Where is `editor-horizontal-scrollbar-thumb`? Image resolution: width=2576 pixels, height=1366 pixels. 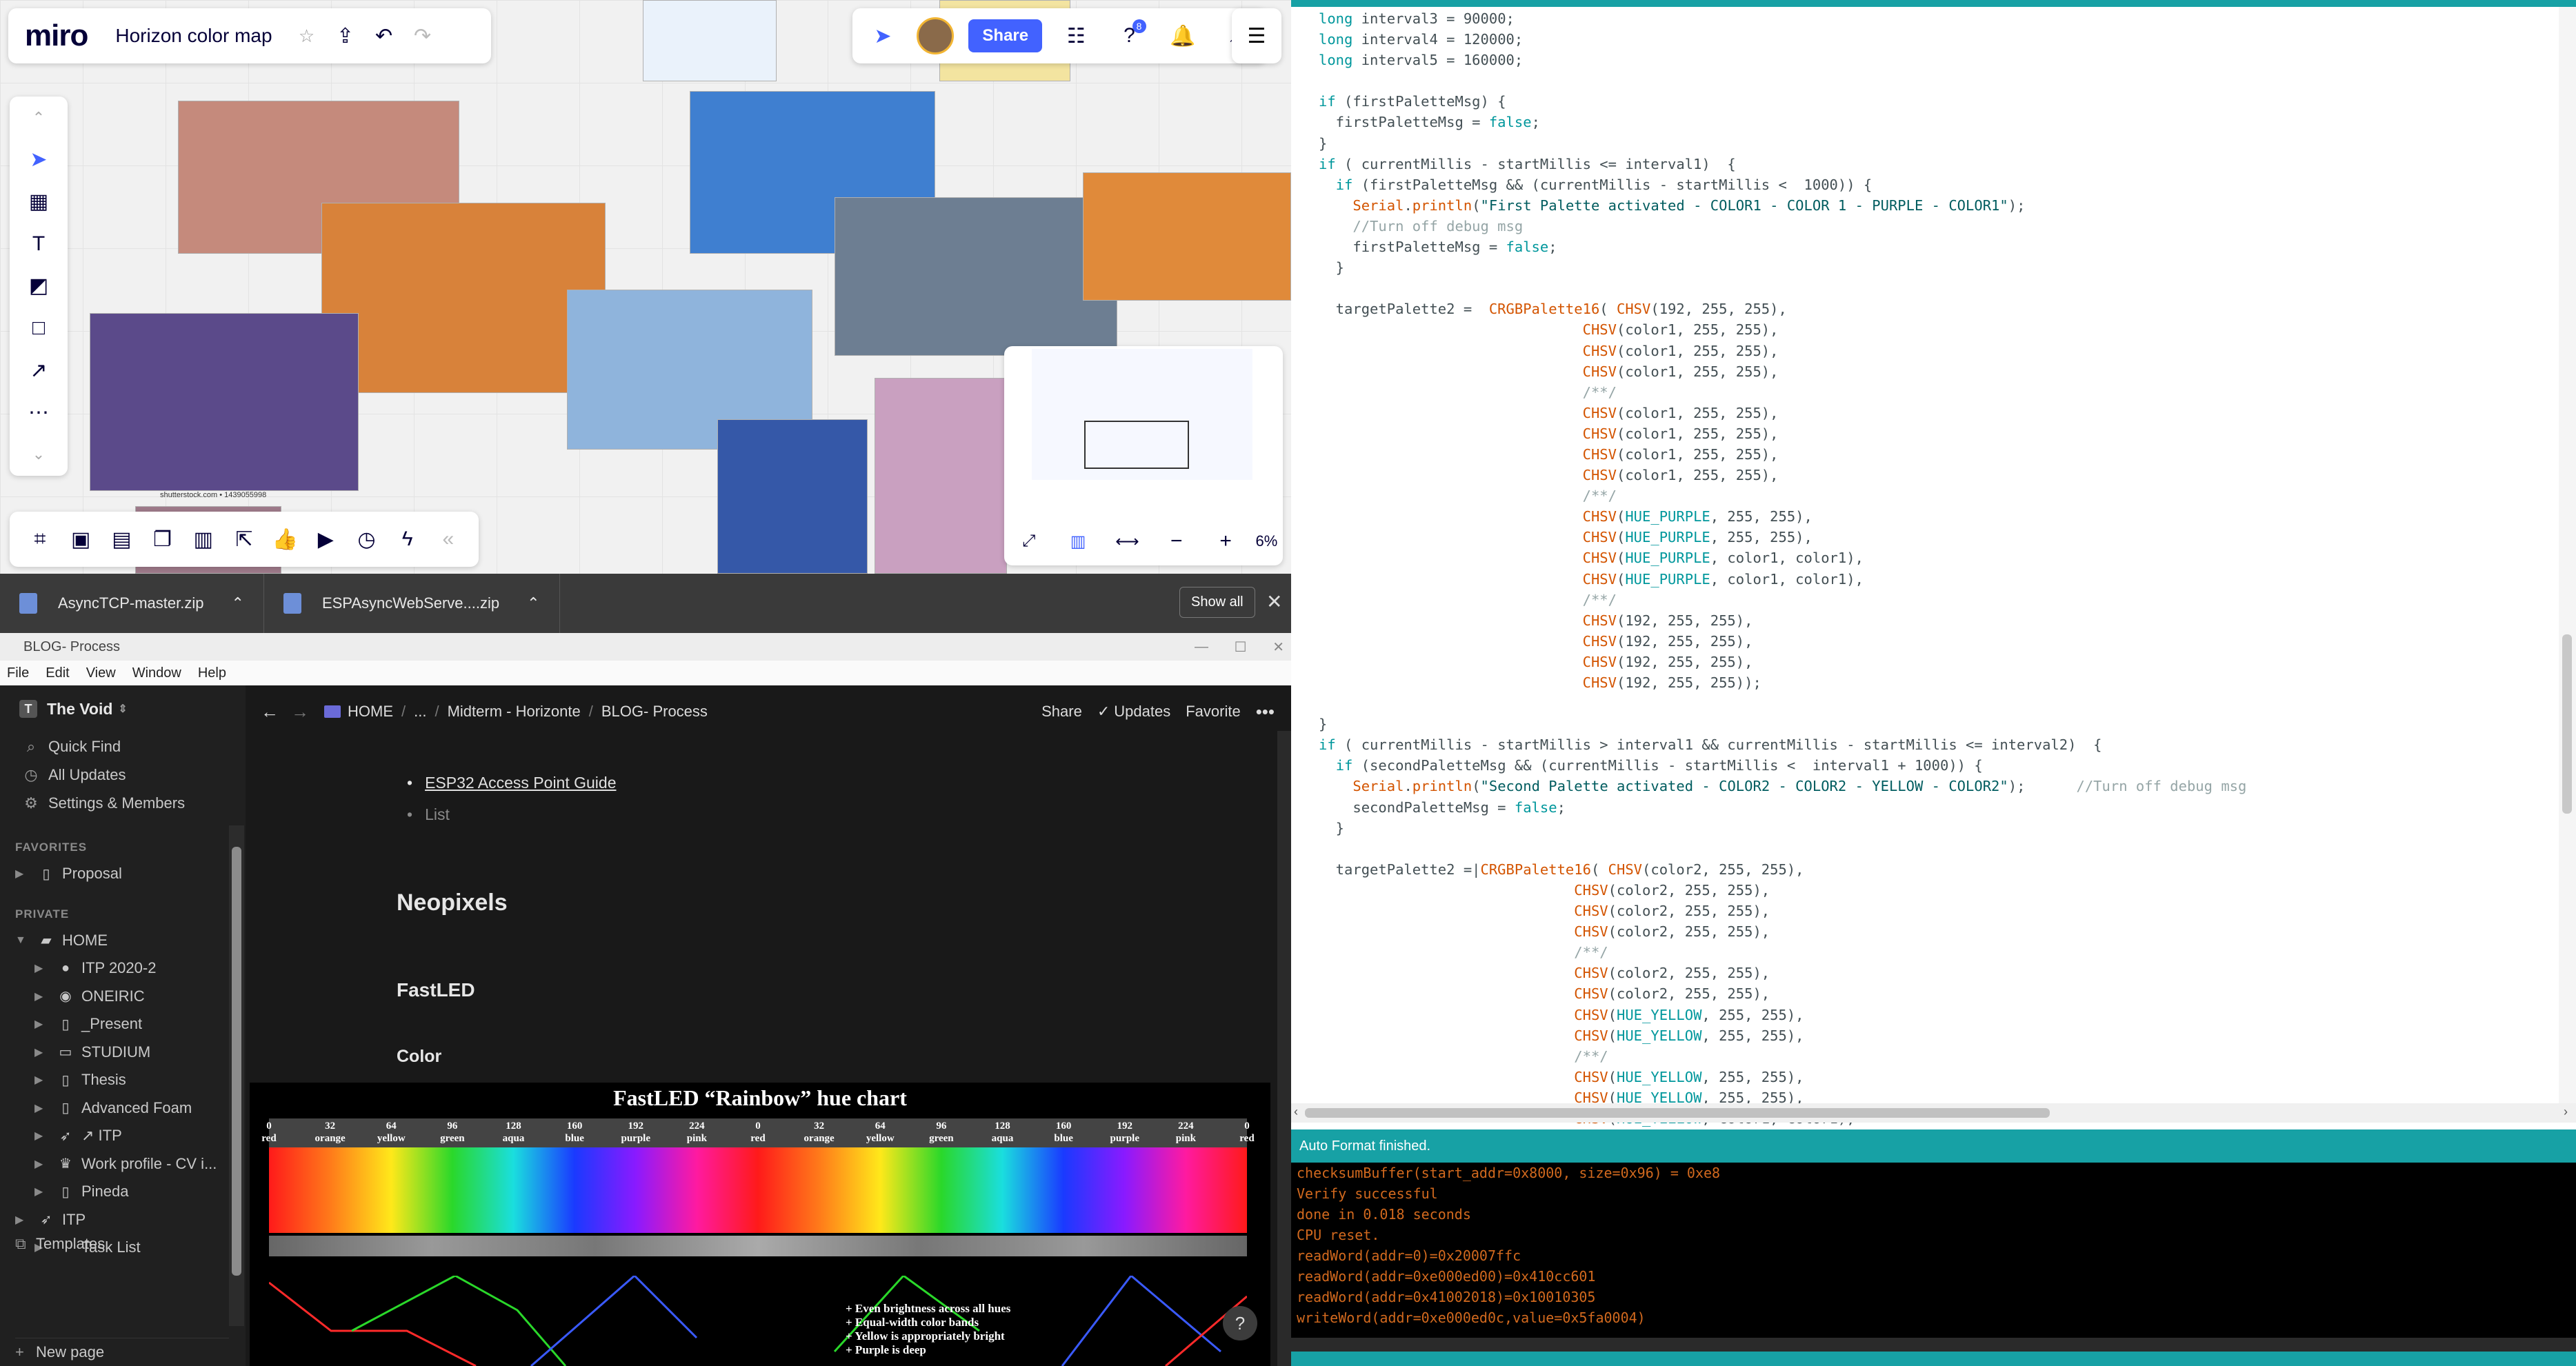
editor-horizontal-scrollbar-thumb is located at coordinates (1677, 1113).